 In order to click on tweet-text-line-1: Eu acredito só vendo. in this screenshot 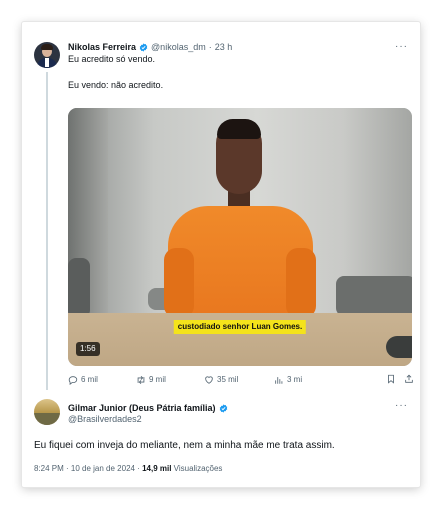, I will do `click(112, 59)`.